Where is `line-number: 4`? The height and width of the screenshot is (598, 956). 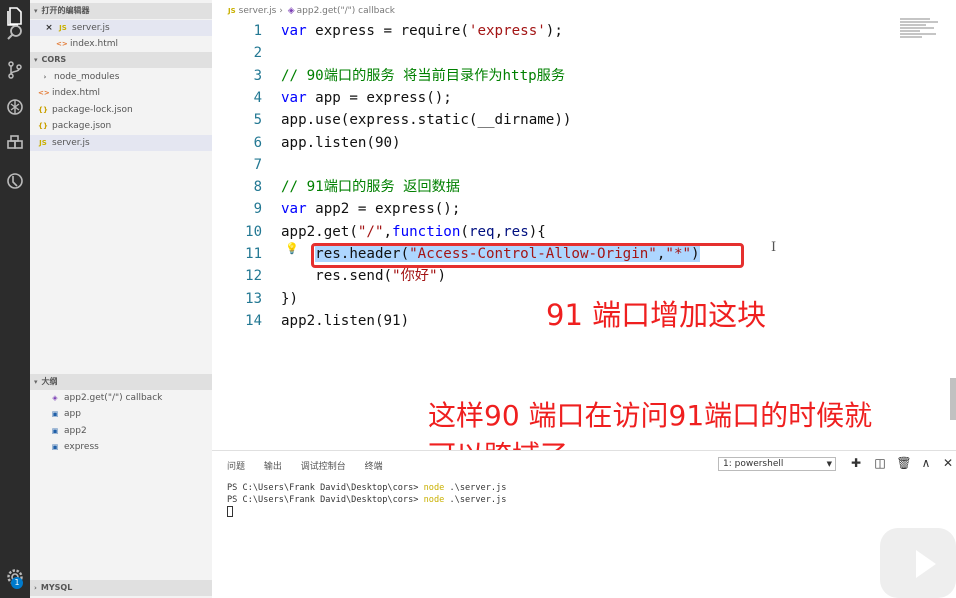 line-number: 4 is located at coordinates (257, 97).